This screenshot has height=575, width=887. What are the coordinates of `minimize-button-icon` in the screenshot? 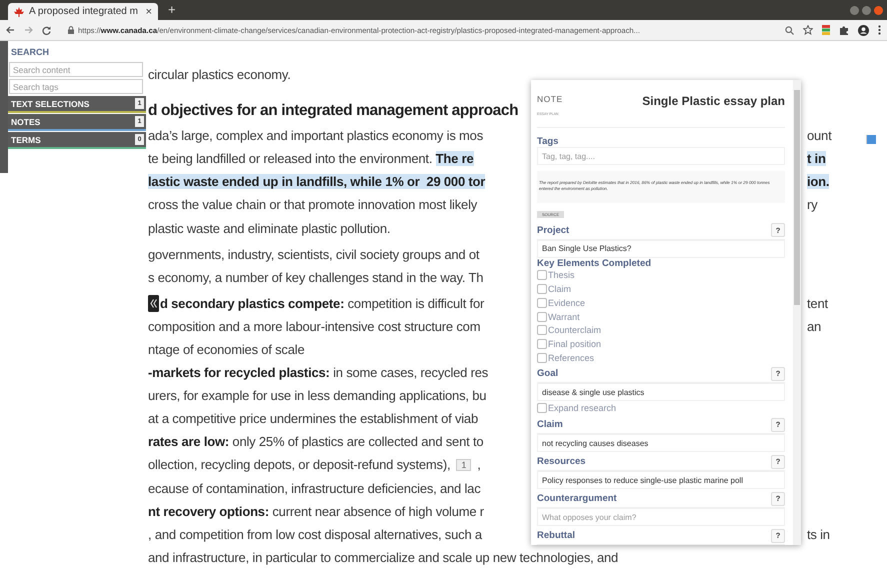 It's located at (854, 10).